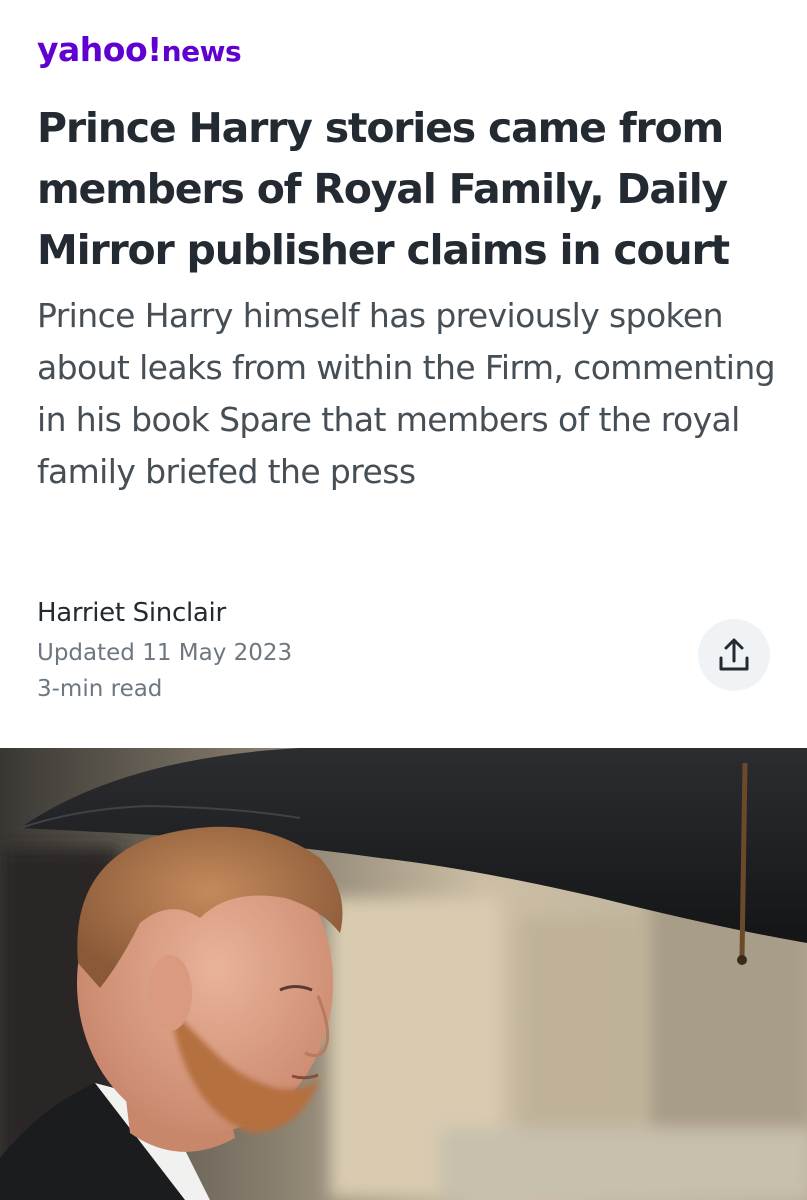  Describe the element at coordinates (165, 653) in the screenshot. I see `updated-date: Updated 11 May 2023` at that location.